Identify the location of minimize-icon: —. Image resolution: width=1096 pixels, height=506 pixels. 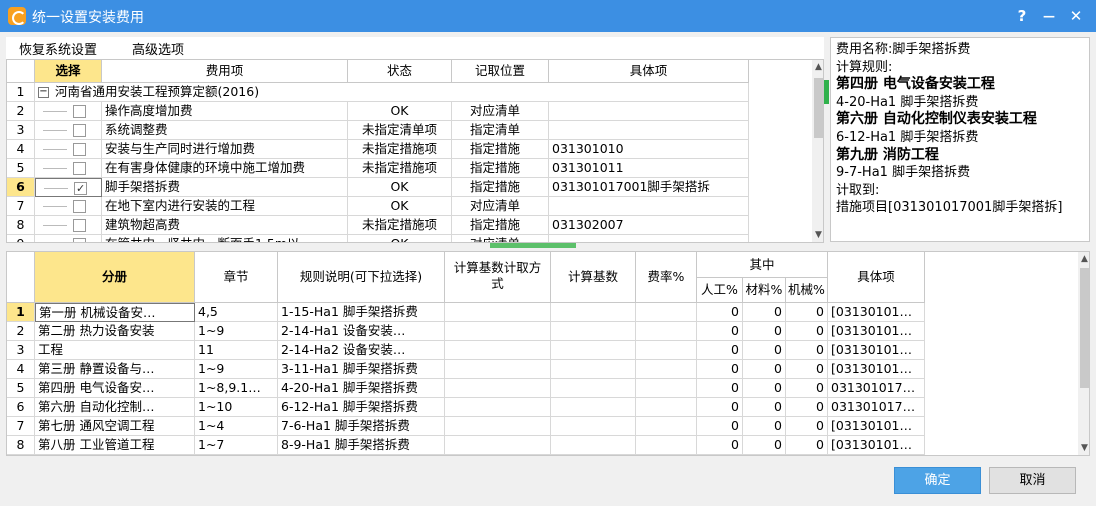
(1049, 16).